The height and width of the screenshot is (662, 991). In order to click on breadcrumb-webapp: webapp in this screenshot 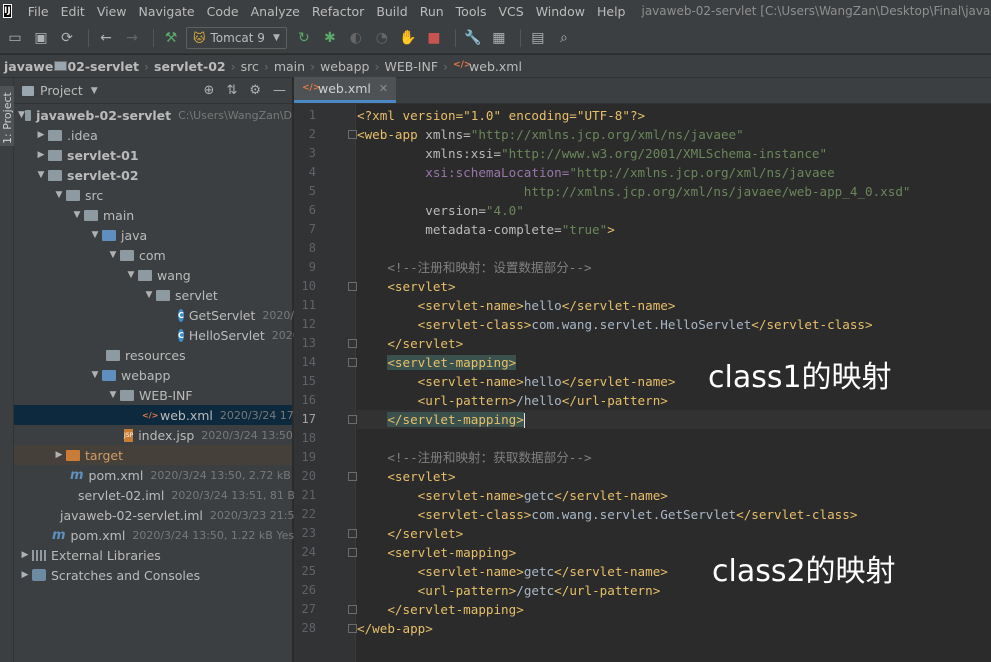, I will do `click(211, 66)`.